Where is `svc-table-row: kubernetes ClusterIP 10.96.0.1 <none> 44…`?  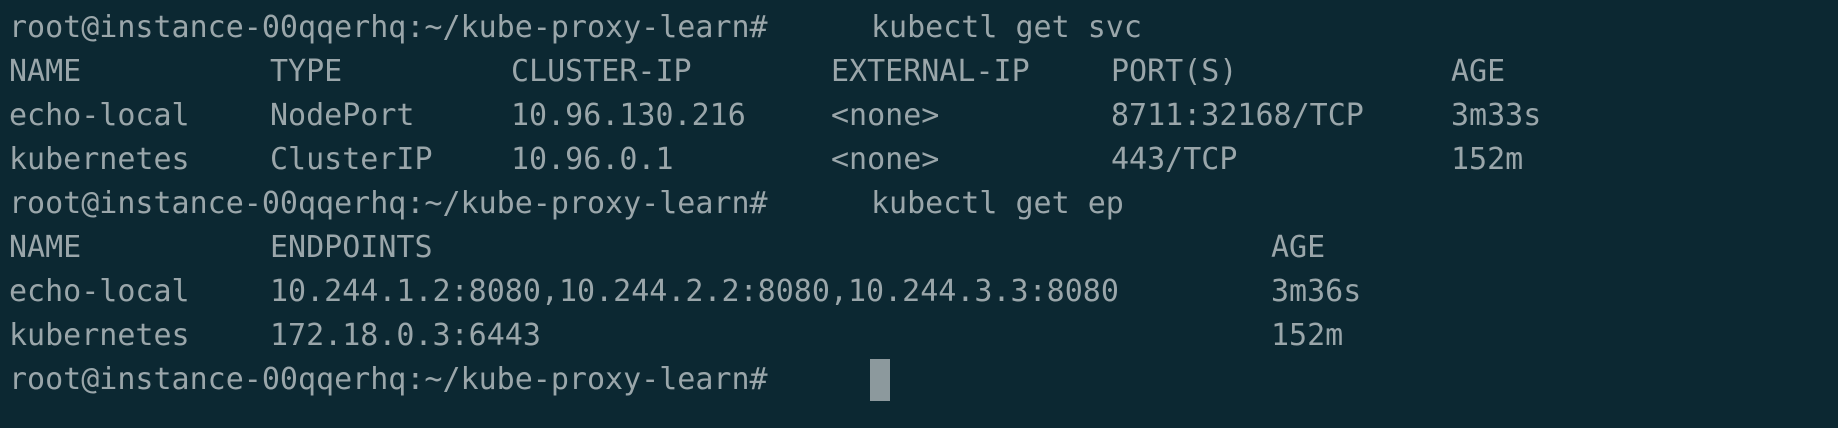 svc-table-row: kubernetes ClusterIP 10.96.0.1 <none> 44… is located at coordinates (761, 160).